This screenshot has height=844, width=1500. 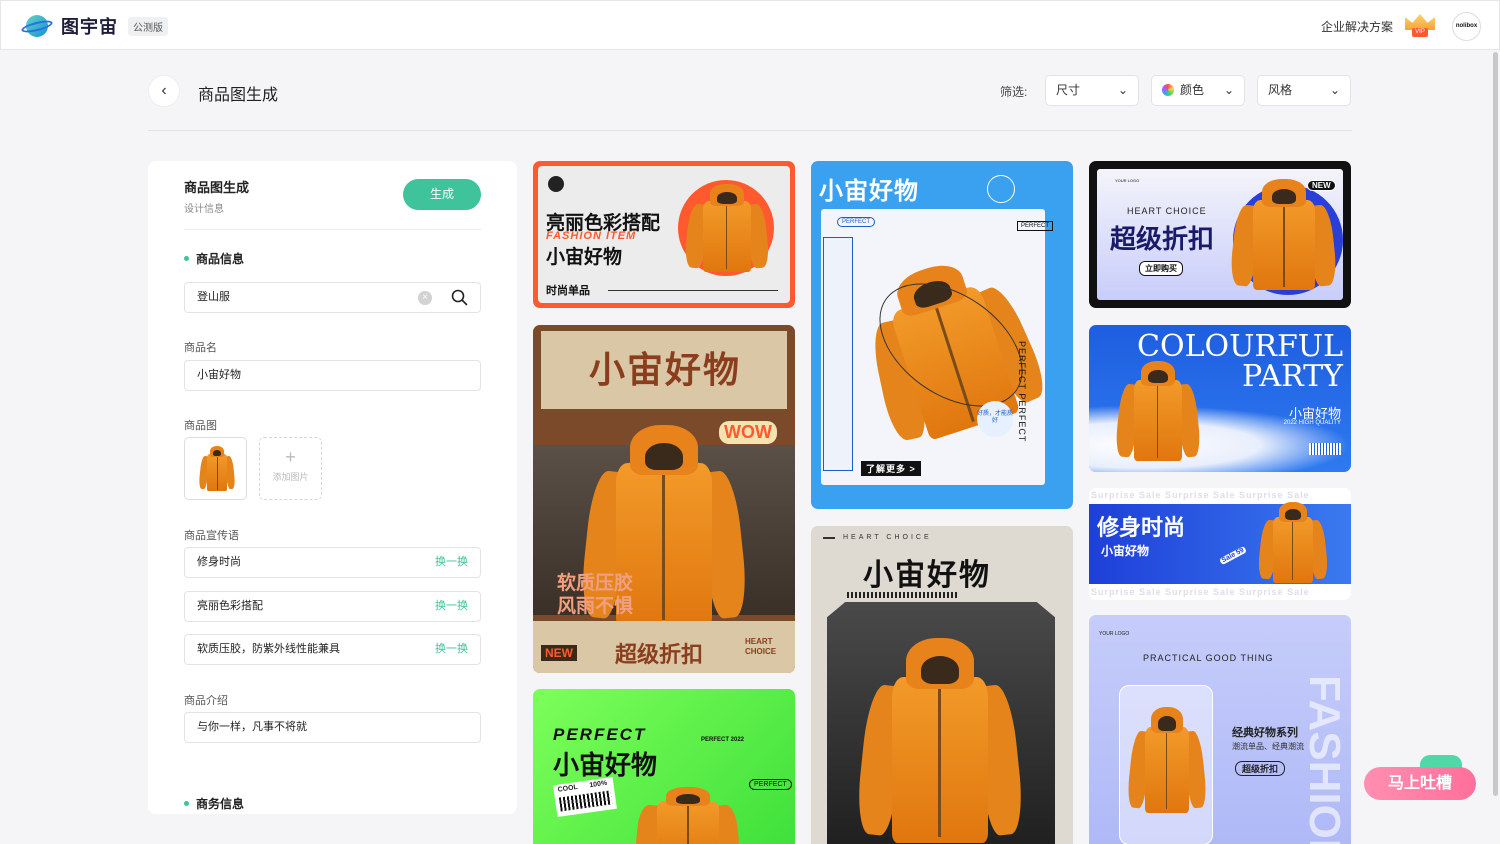 I want to click on product-image-thumbnail, so click(x=215, y=468).